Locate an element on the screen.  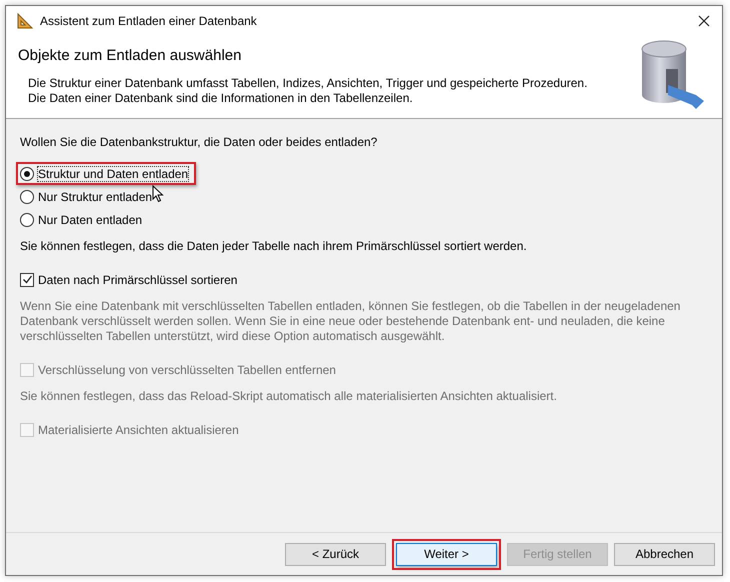
radio-option: Nur Struktur entladen is located at coordinates (86, 196).